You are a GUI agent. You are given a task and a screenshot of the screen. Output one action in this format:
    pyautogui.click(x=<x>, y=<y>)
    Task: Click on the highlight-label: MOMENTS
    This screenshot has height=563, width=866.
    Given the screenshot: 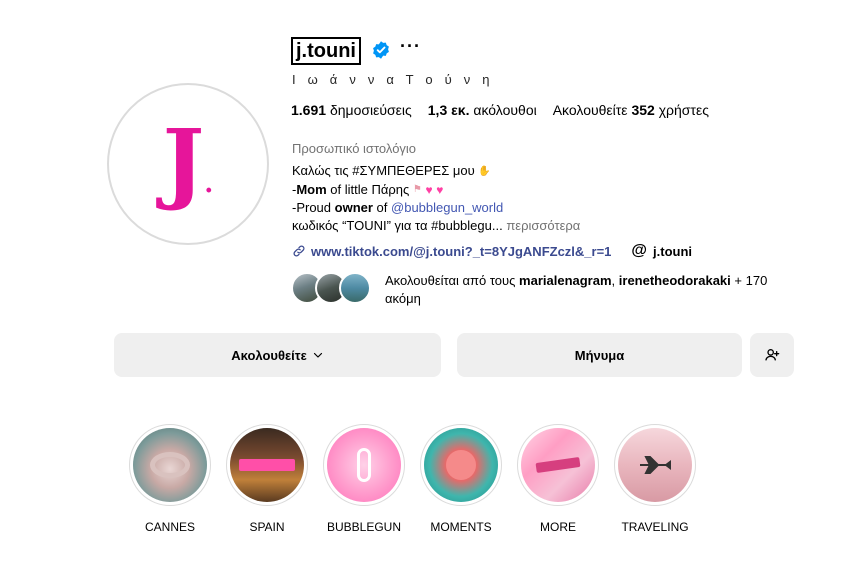 What is the action you would take?
    pyautogui.click(x=461, y=527)
    